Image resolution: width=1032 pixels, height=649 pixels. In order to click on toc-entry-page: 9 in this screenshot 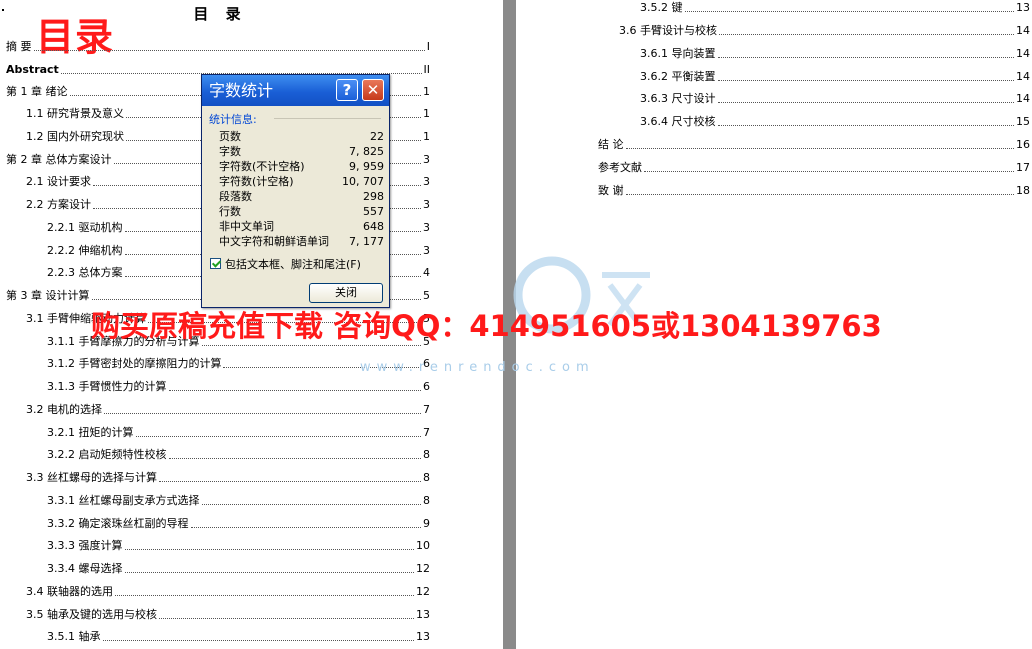, I will do `click(426, 523)`.